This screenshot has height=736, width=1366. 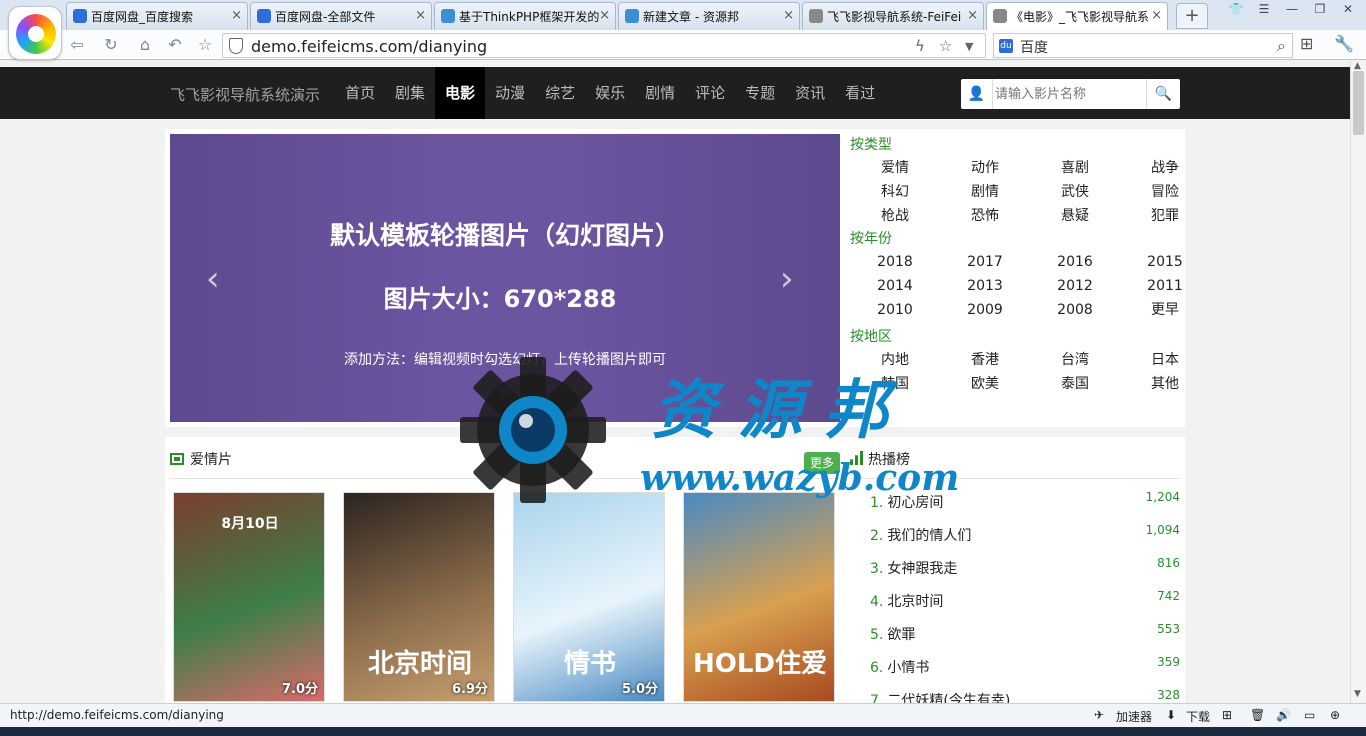 I want to click on close-icon: ✕, so click(x=1348, y=9).